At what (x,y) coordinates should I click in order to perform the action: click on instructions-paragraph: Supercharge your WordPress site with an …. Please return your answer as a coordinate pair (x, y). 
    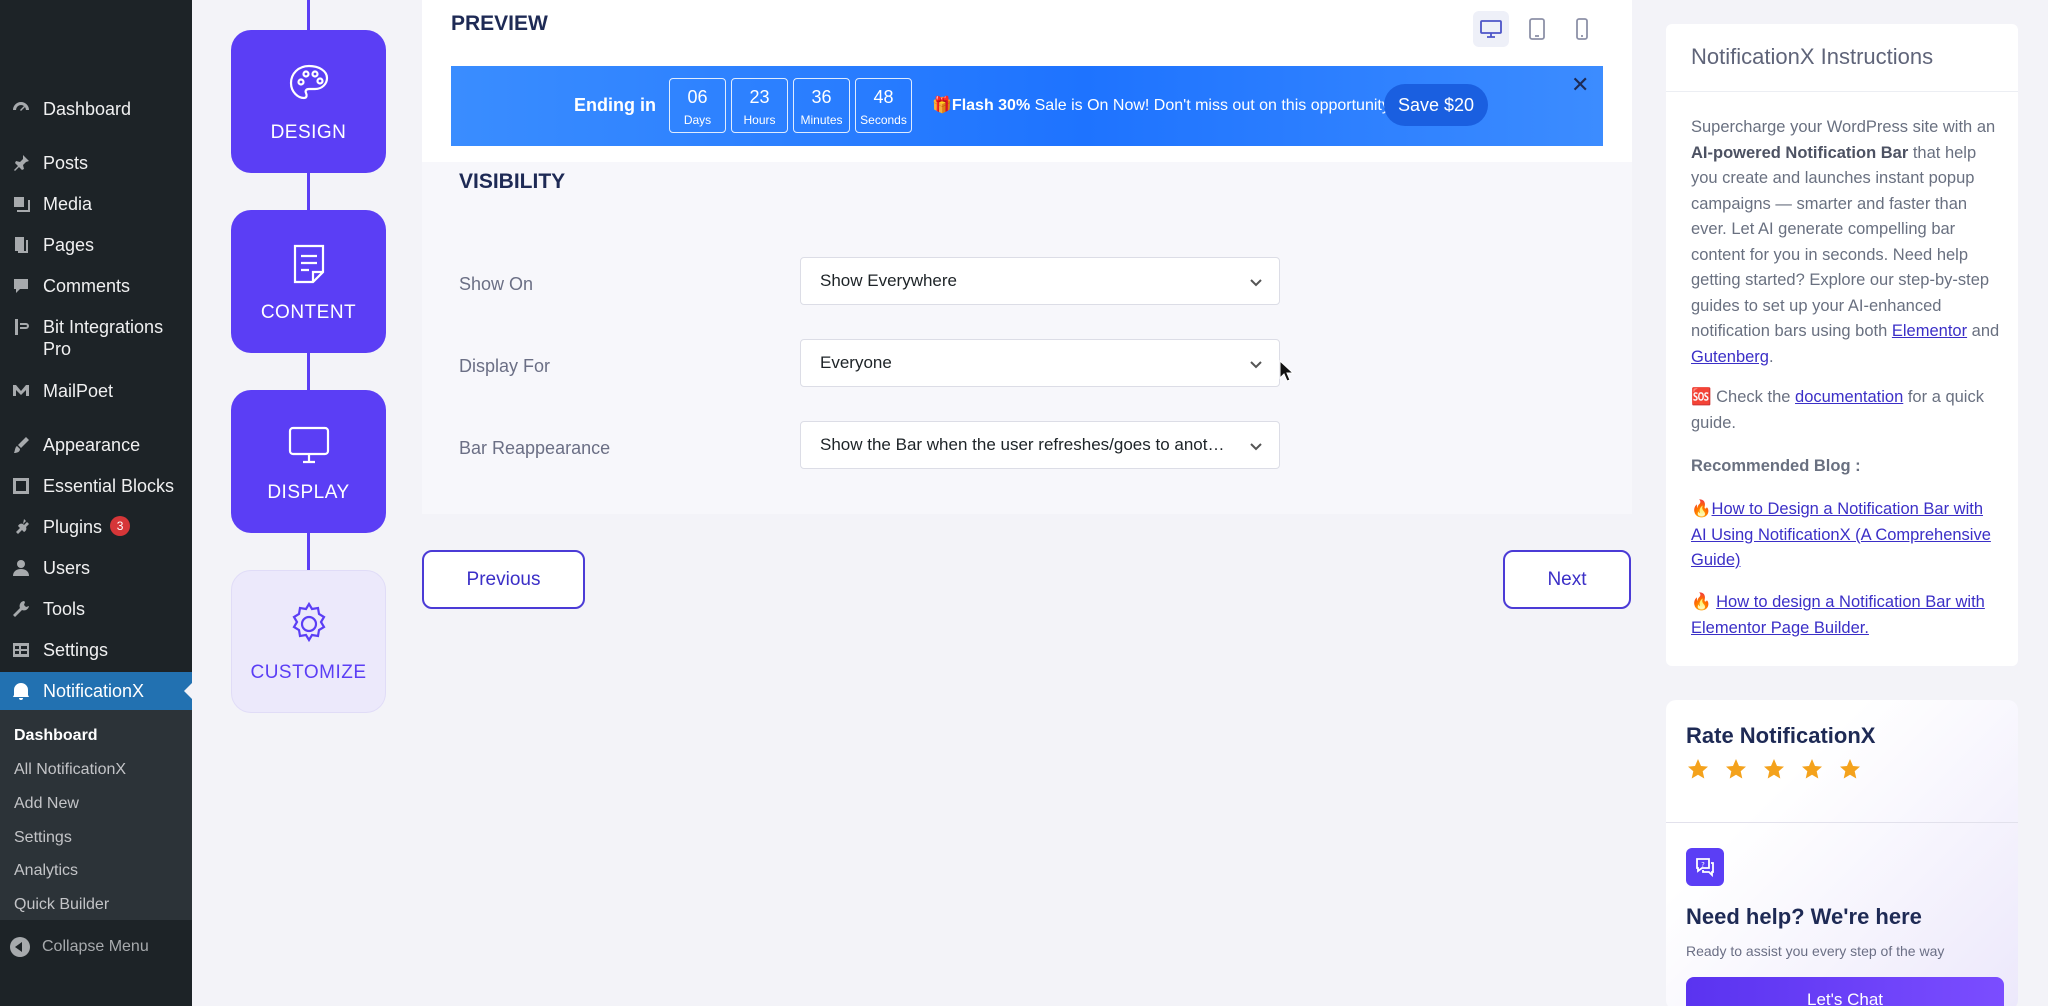
    Looking at the image, I should click on (1846, 242).